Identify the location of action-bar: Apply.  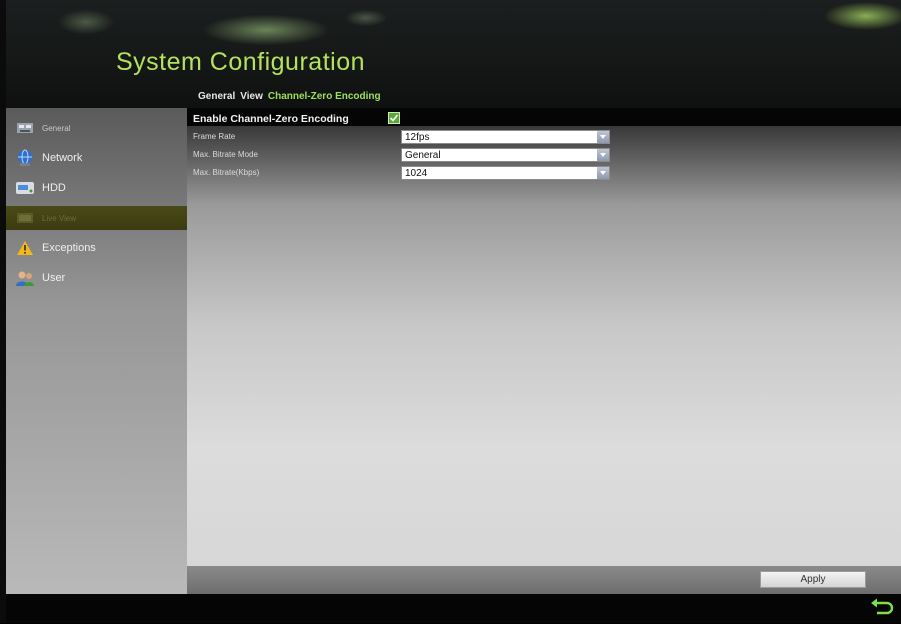
(544, 580).